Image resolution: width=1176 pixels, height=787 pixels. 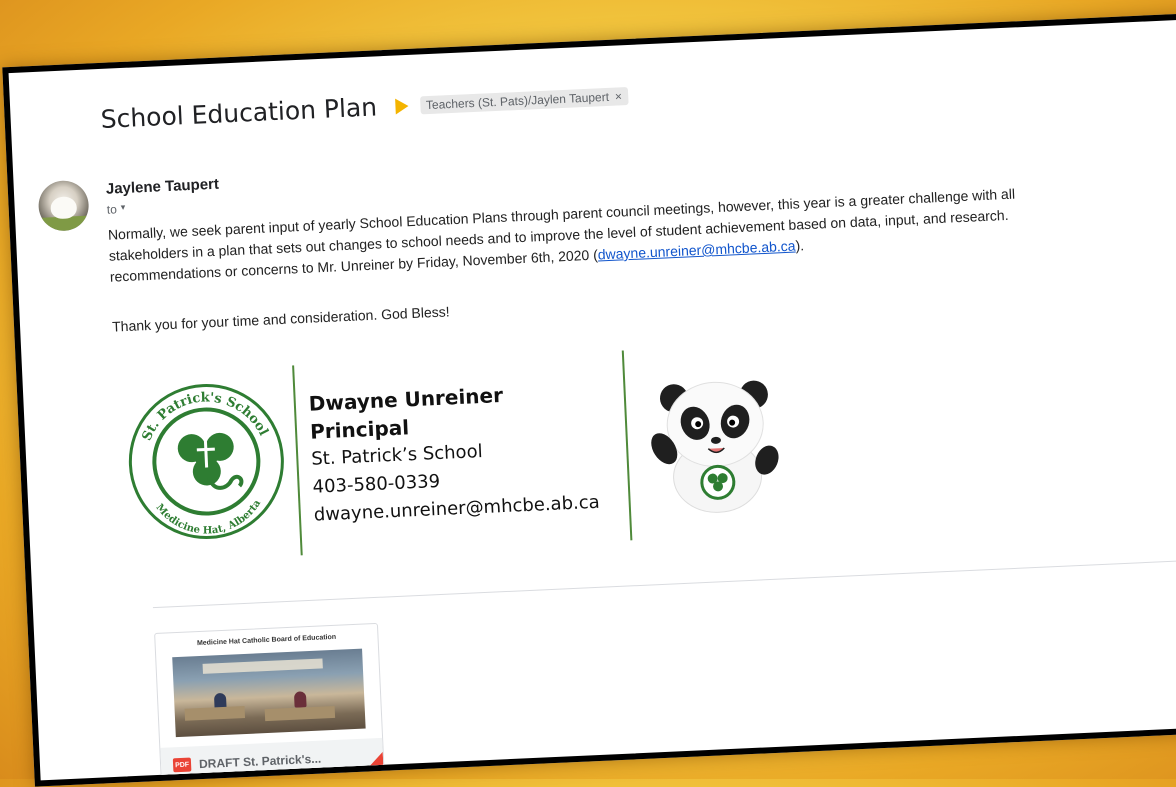 I want to click on signature-divider, so click(x=297, y=460).